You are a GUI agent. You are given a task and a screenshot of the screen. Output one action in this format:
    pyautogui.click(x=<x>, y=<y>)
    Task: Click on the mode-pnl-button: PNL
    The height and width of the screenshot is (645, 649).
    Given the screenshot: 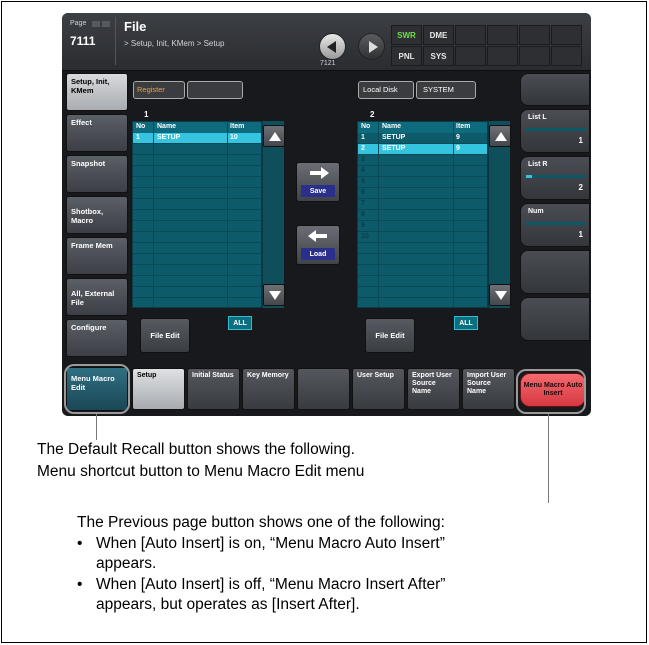 What is the action you would take?
    pyautogui.click(x=406, y=56)
    